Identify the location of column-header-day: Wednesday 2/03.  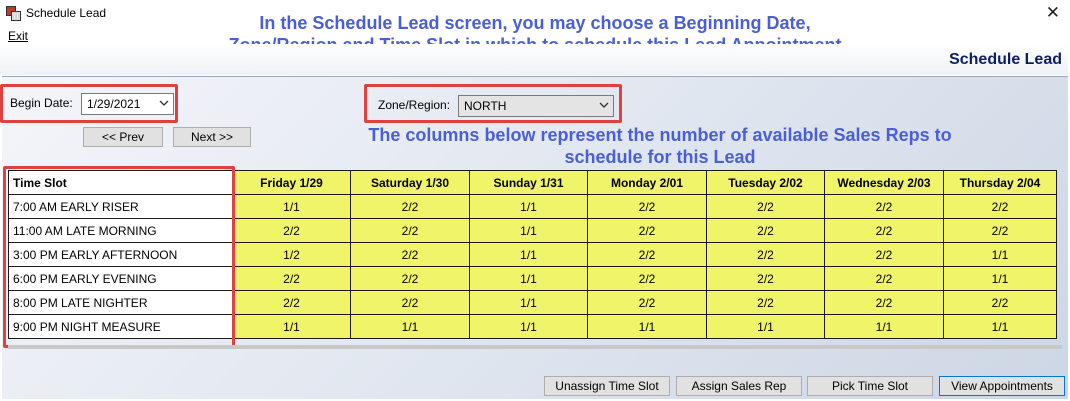
(884, 182).